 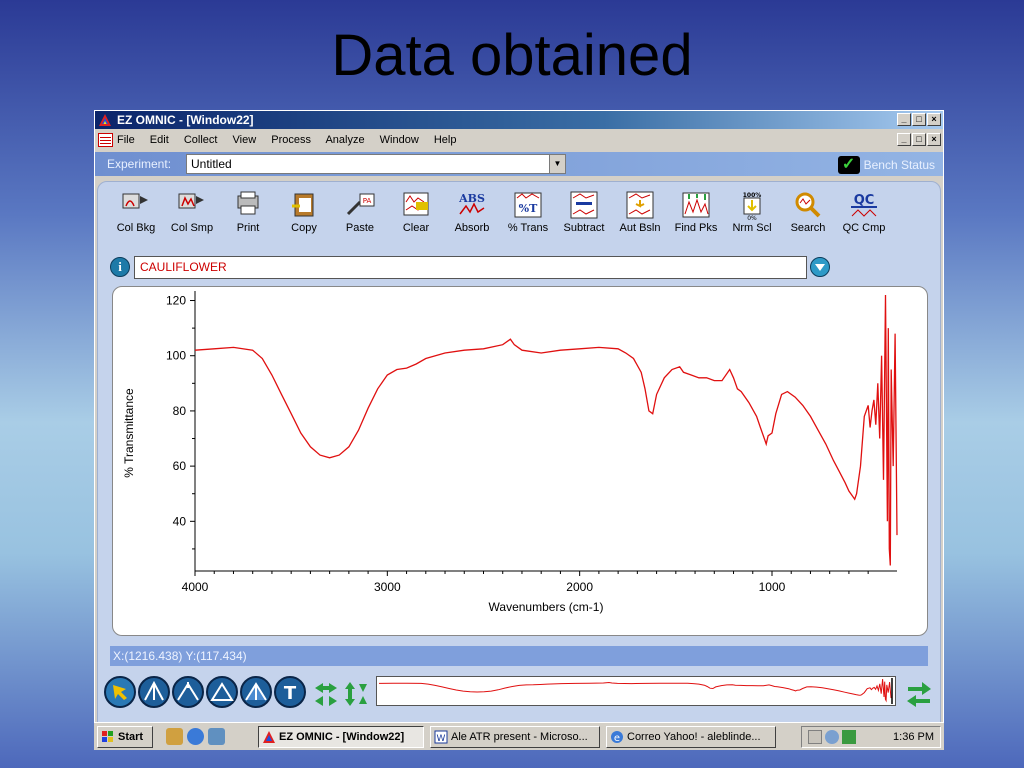 I want to click on window-title-bar: EZ OMNIC - [Window22] _ □ ×, so click(x=519, y=120).